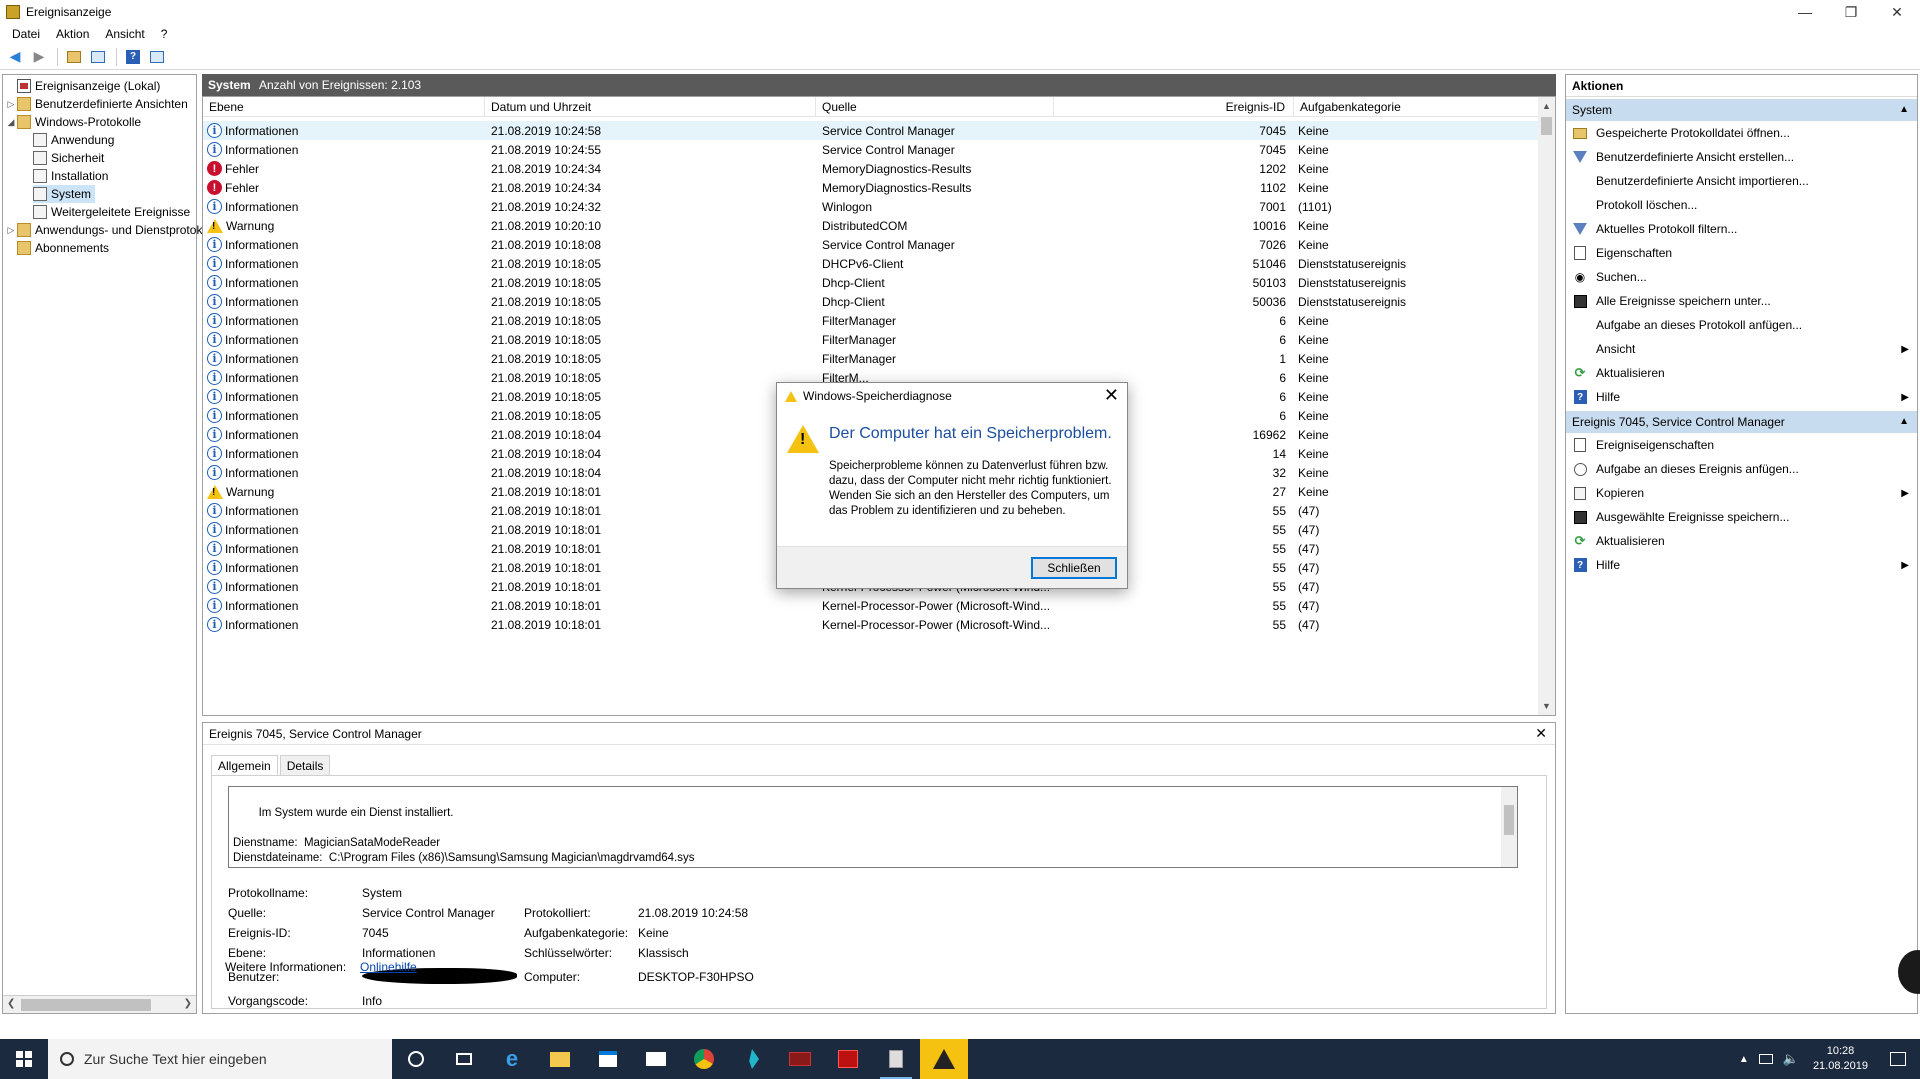 The image size is (1920, 1079). I want to click on store-icon, so click(608, 1059).